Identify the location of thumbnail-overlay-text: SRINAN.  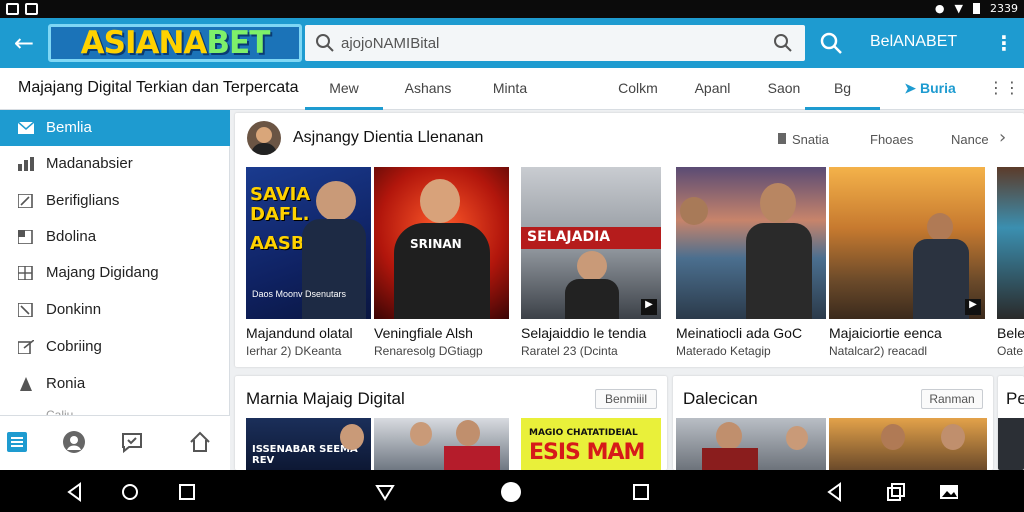
(436, 244).